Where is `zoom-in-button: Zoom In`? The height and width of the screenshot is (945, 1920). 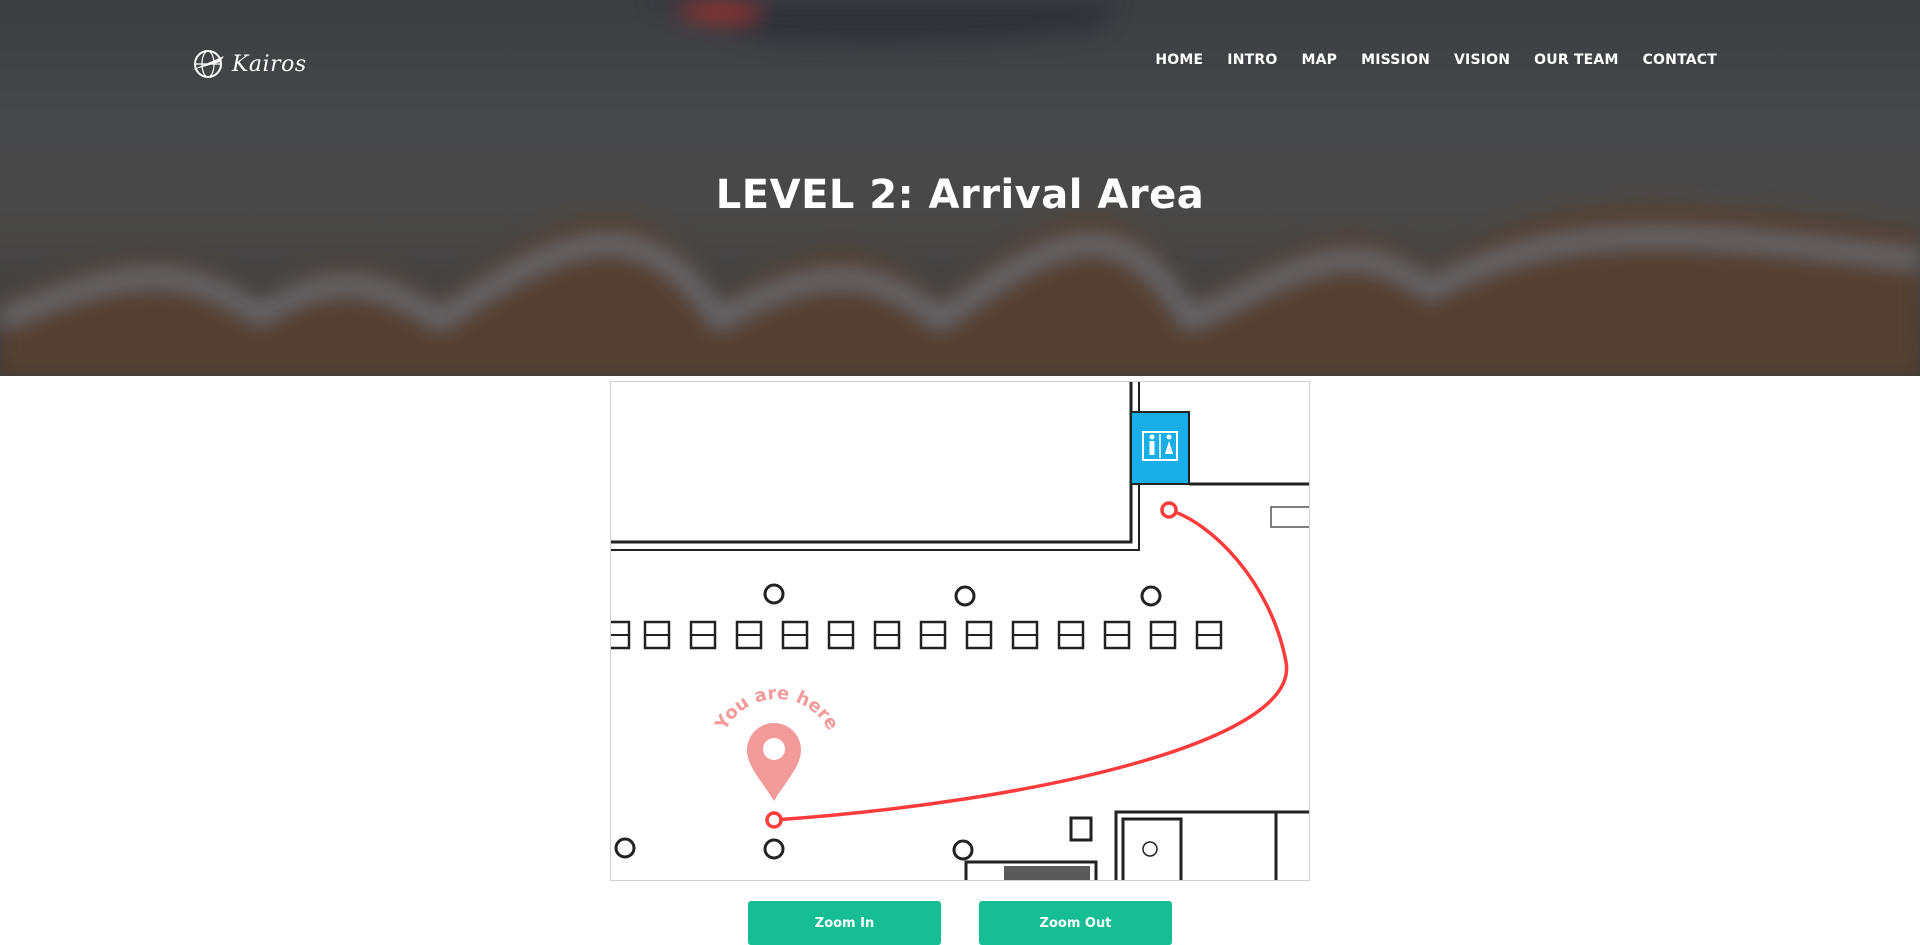
zoom-in-button: Zoom In is located at coordinates (844, 923).